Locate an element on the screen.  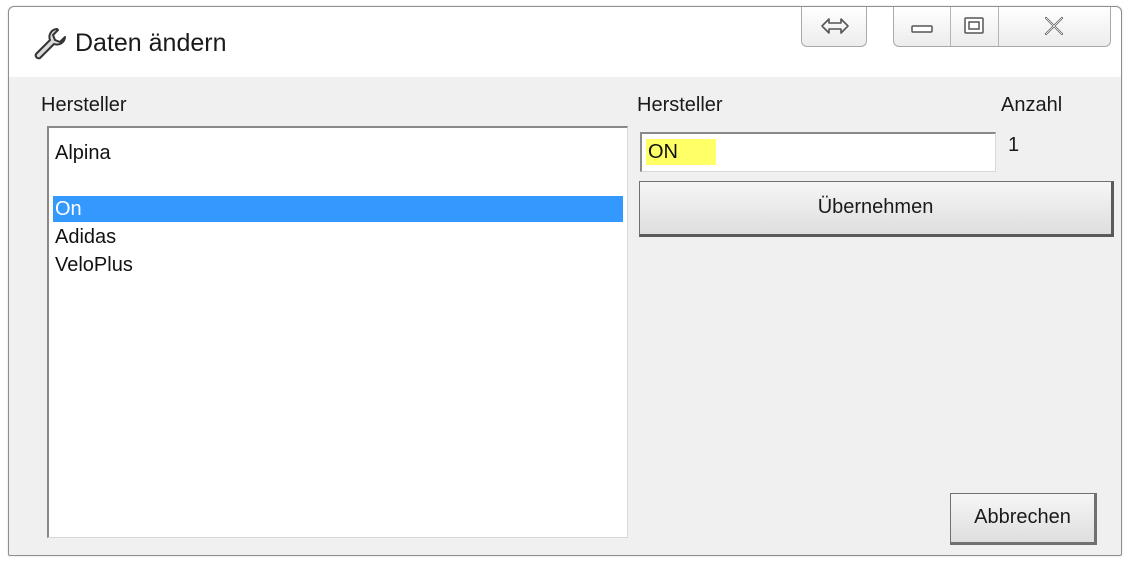
resize-arrows-icon is located at coordinates (835, 26).